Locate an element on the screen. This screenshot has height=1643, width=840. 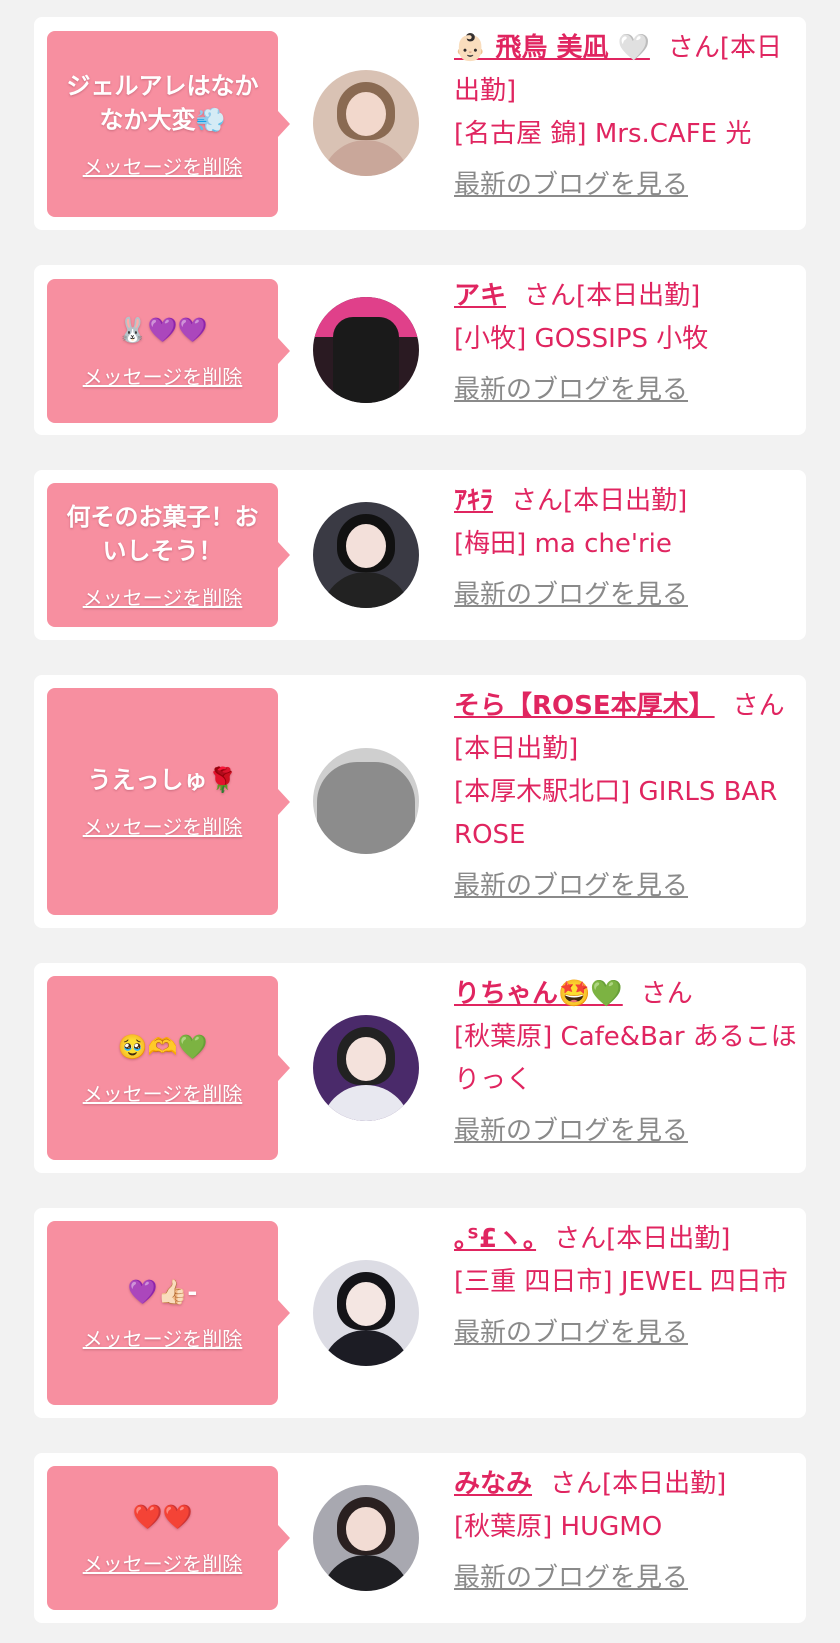
cast-info: アキ さん[本日出勤] [小牧] GOSSIPS 小牧 最新のブログを見る is located at coordinates (626, 343).